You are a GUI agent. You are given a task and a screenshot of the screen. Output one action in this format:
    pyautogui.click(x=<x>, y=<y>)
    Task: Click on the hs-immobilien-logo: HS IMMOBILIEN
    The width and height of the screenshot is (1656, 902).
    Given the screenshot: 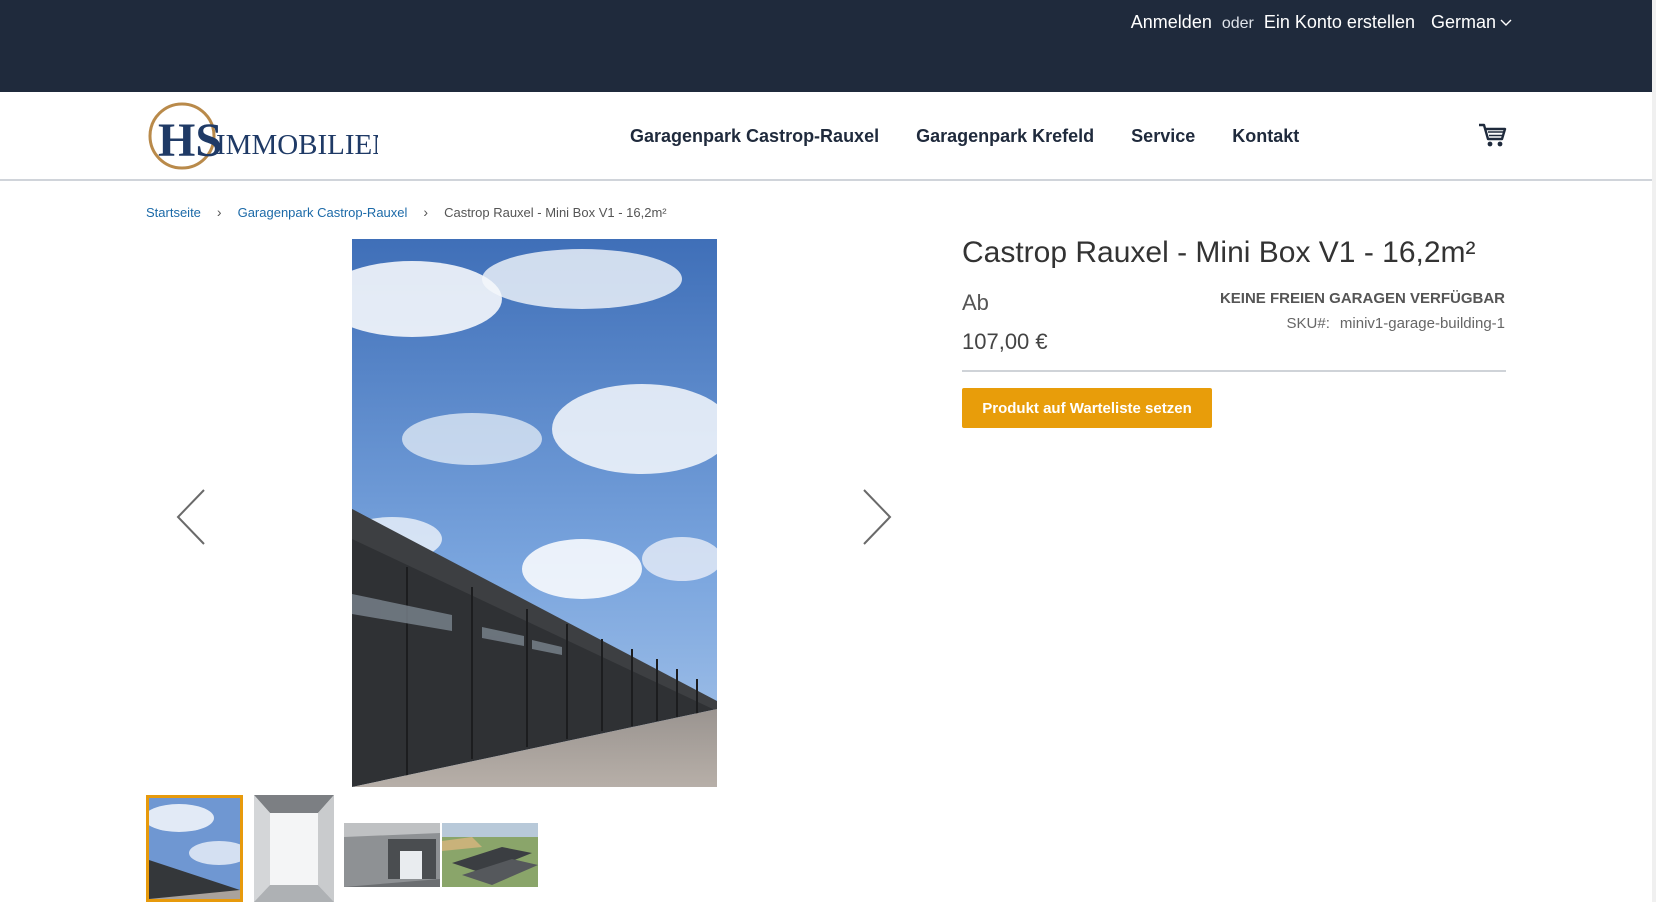 What is the action you would take?
    pyautogui.click(x=262, y=136)
    